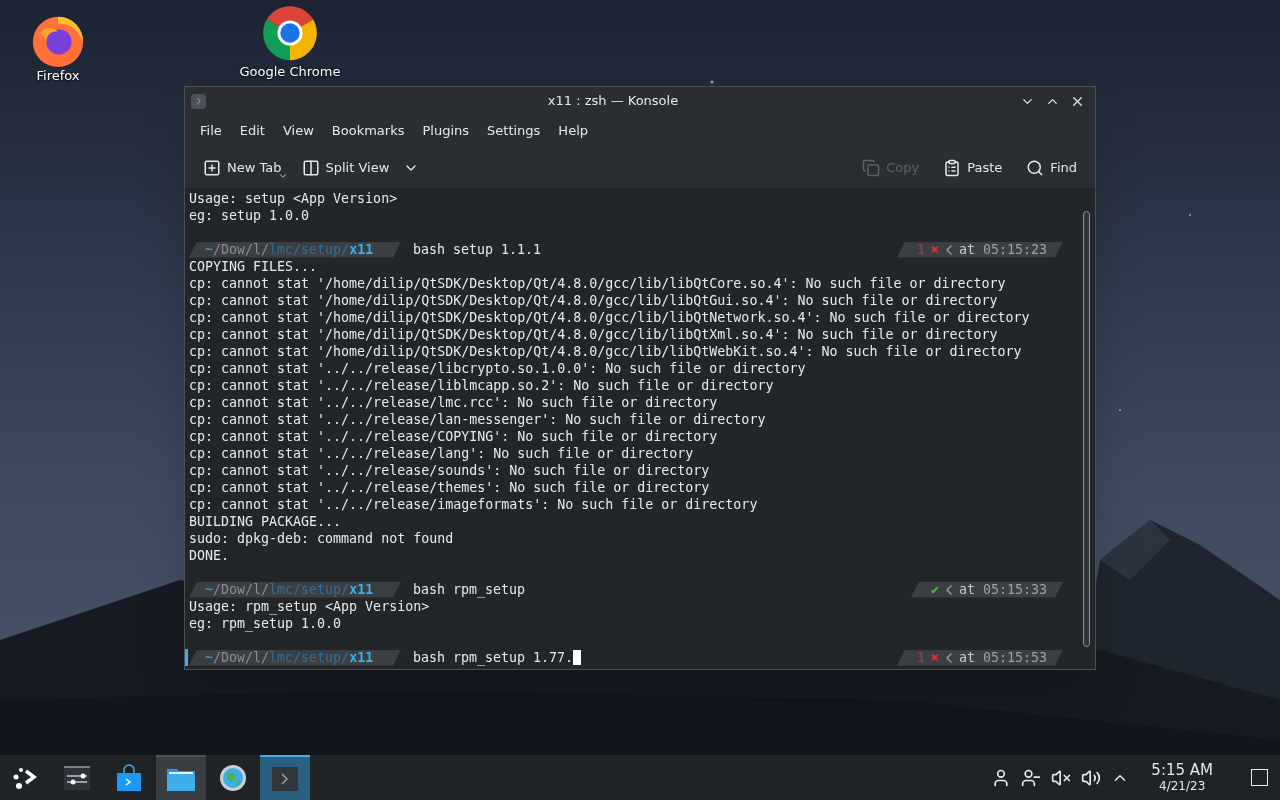 The width and height of the screenshot is (1280, 800). I want to click on split-view-icon, so click(310, 167).